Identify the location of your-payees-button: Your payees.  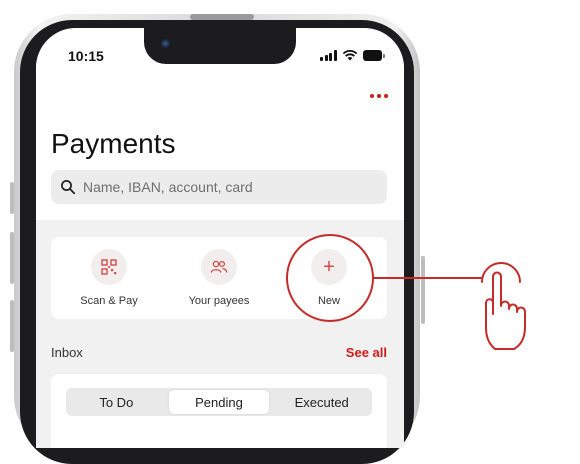
(219, 278).